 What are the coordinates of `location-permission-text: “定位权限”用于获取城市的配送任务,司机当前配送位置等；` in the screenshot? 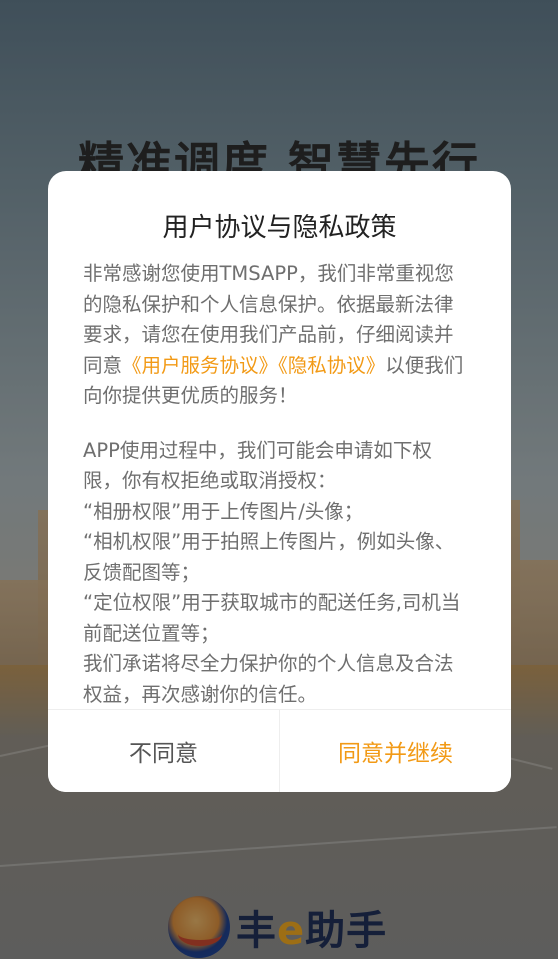 It's located at (272, 618).